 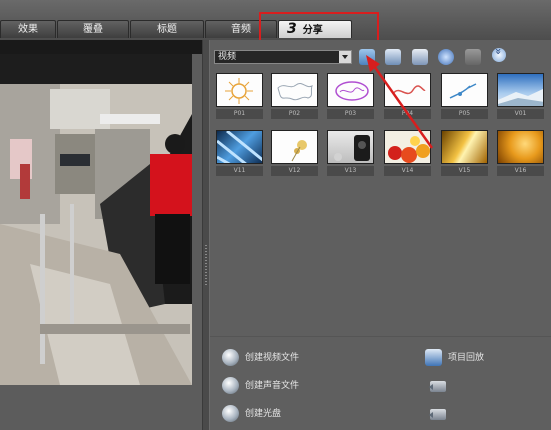 What do you see at coordinates (283, 57) in the screenshot?
I see `category-dropdown: 视频` at bounding box center [283, 57].